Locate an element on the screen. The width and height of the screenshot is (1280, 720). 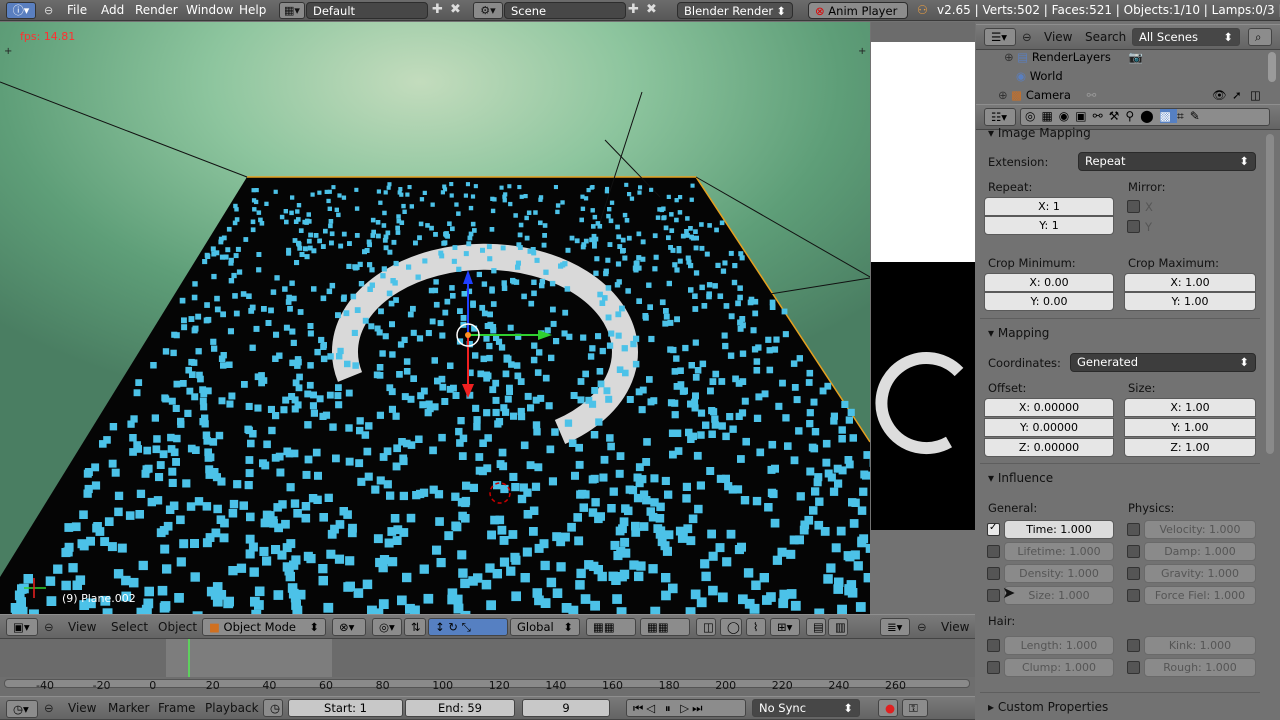
velocity-checkbox is located at coordinates (1133, 529).